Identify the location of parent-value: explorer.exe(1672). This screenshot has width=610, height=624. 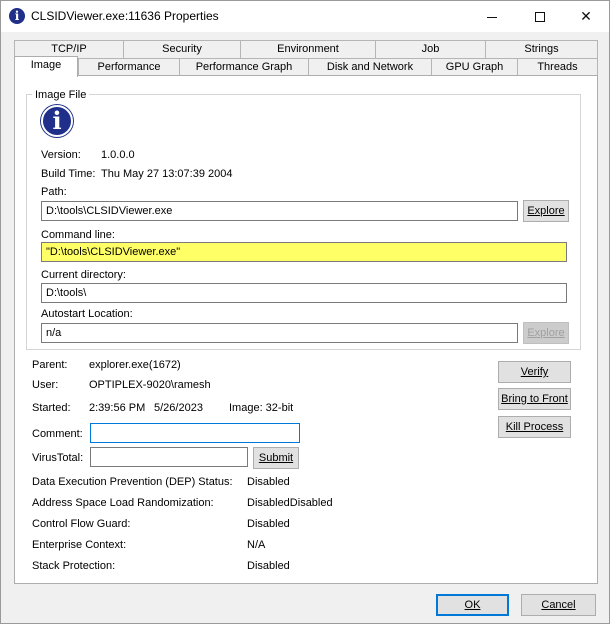
(135, 365).